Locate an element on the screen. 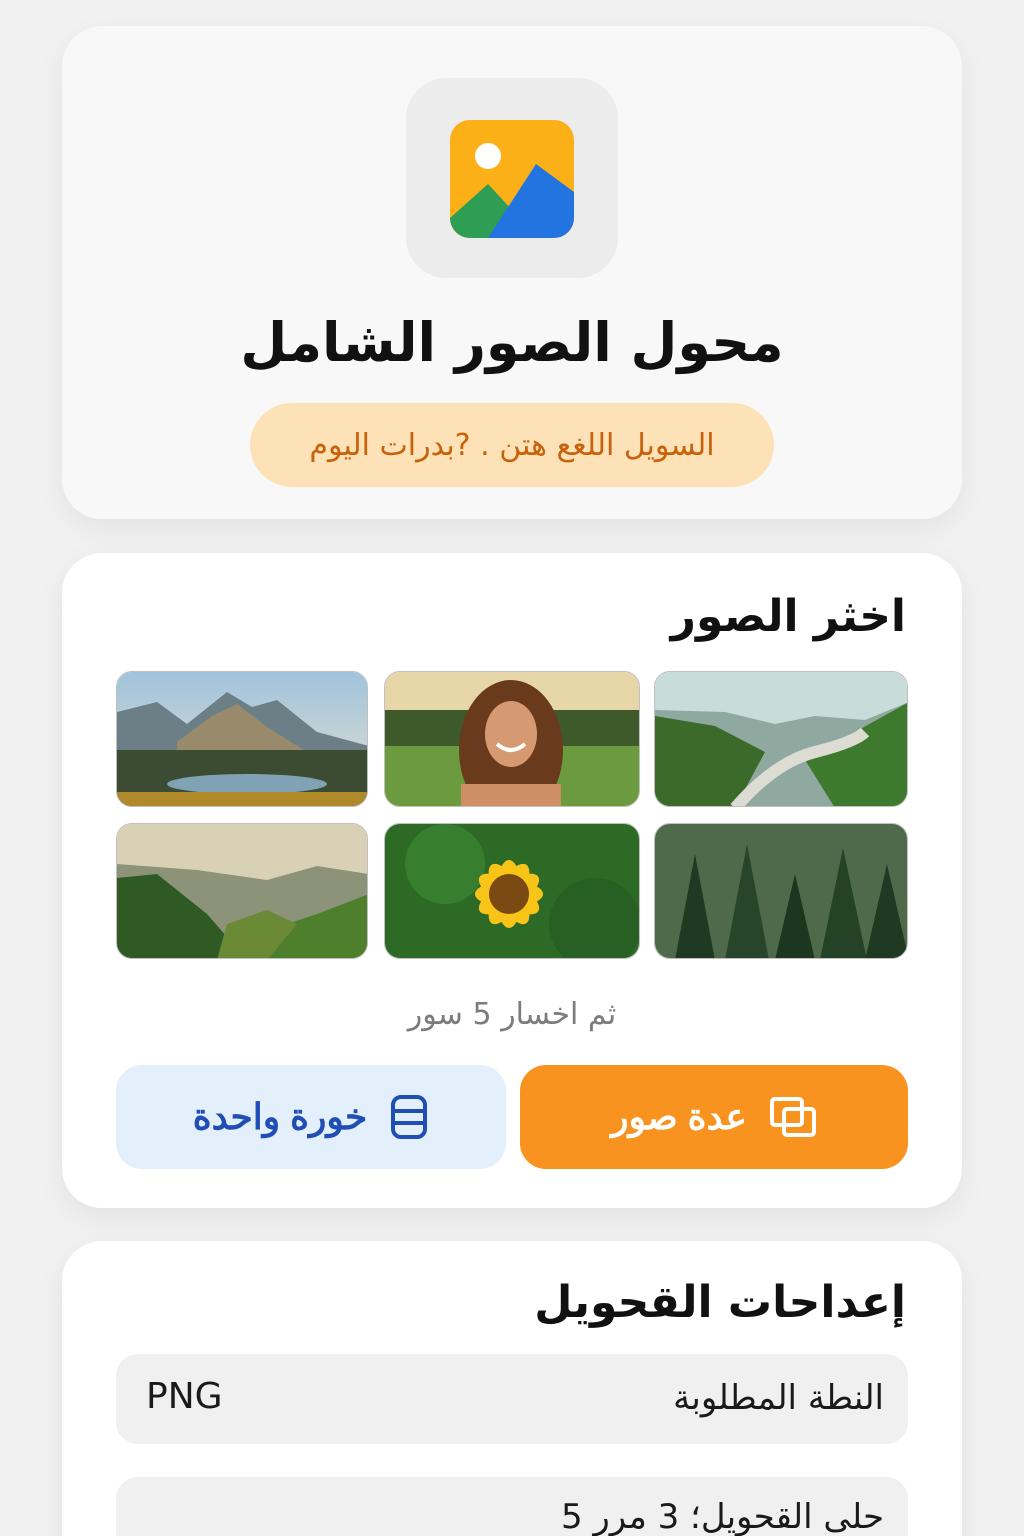 This screenshot has height=1536, width=1024. single-image-icon is located at coordinates (409, 1117).